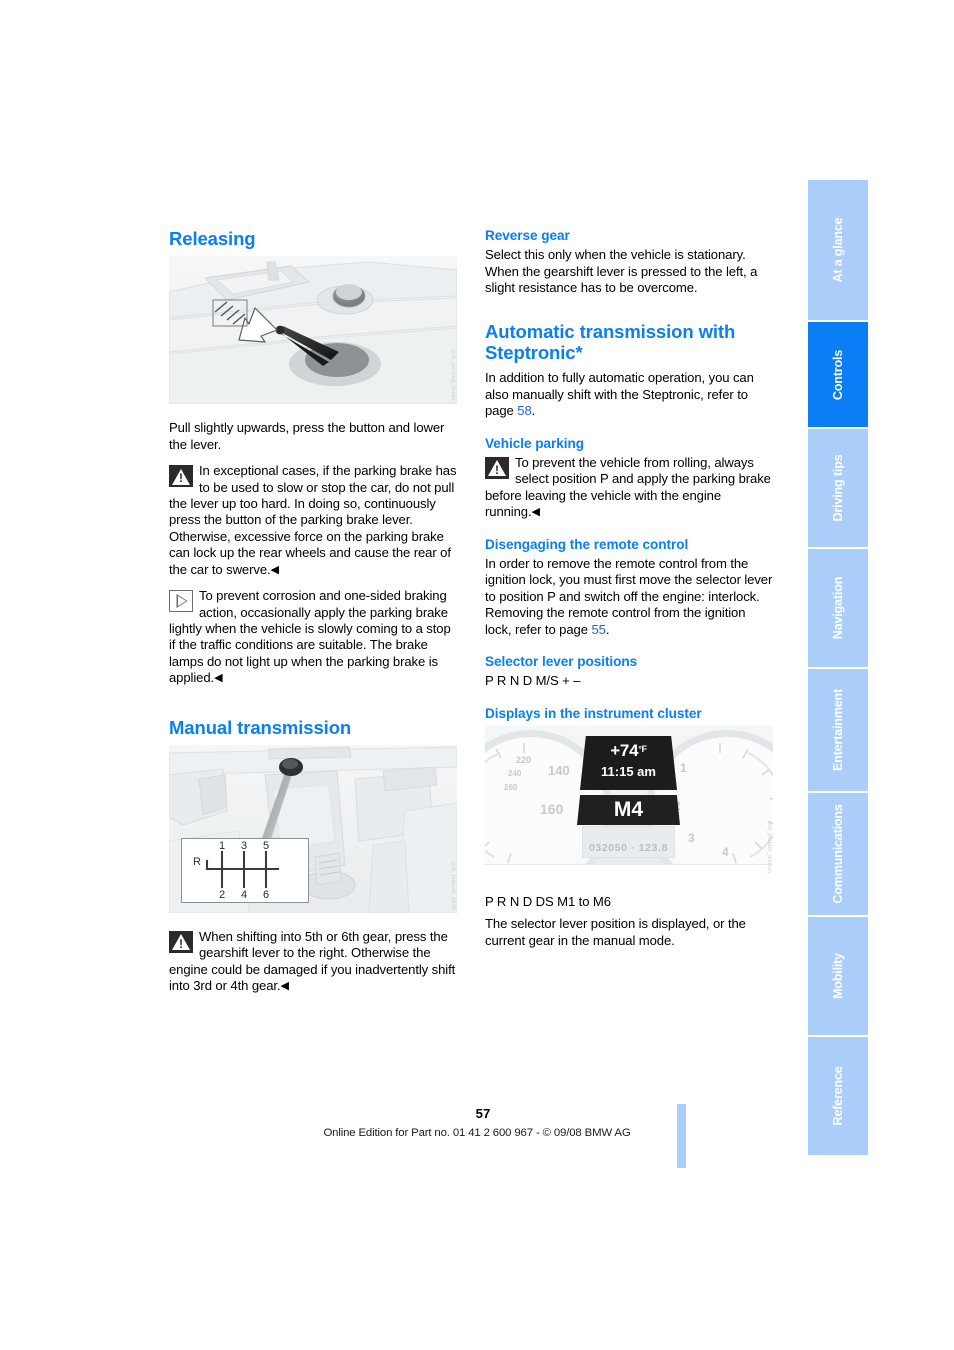 This screenshot has height=1350, width=954. Describe the element at coordinates (212, 238) in the screenshot. I see `section-heading-releasing: Releasing` at that location.